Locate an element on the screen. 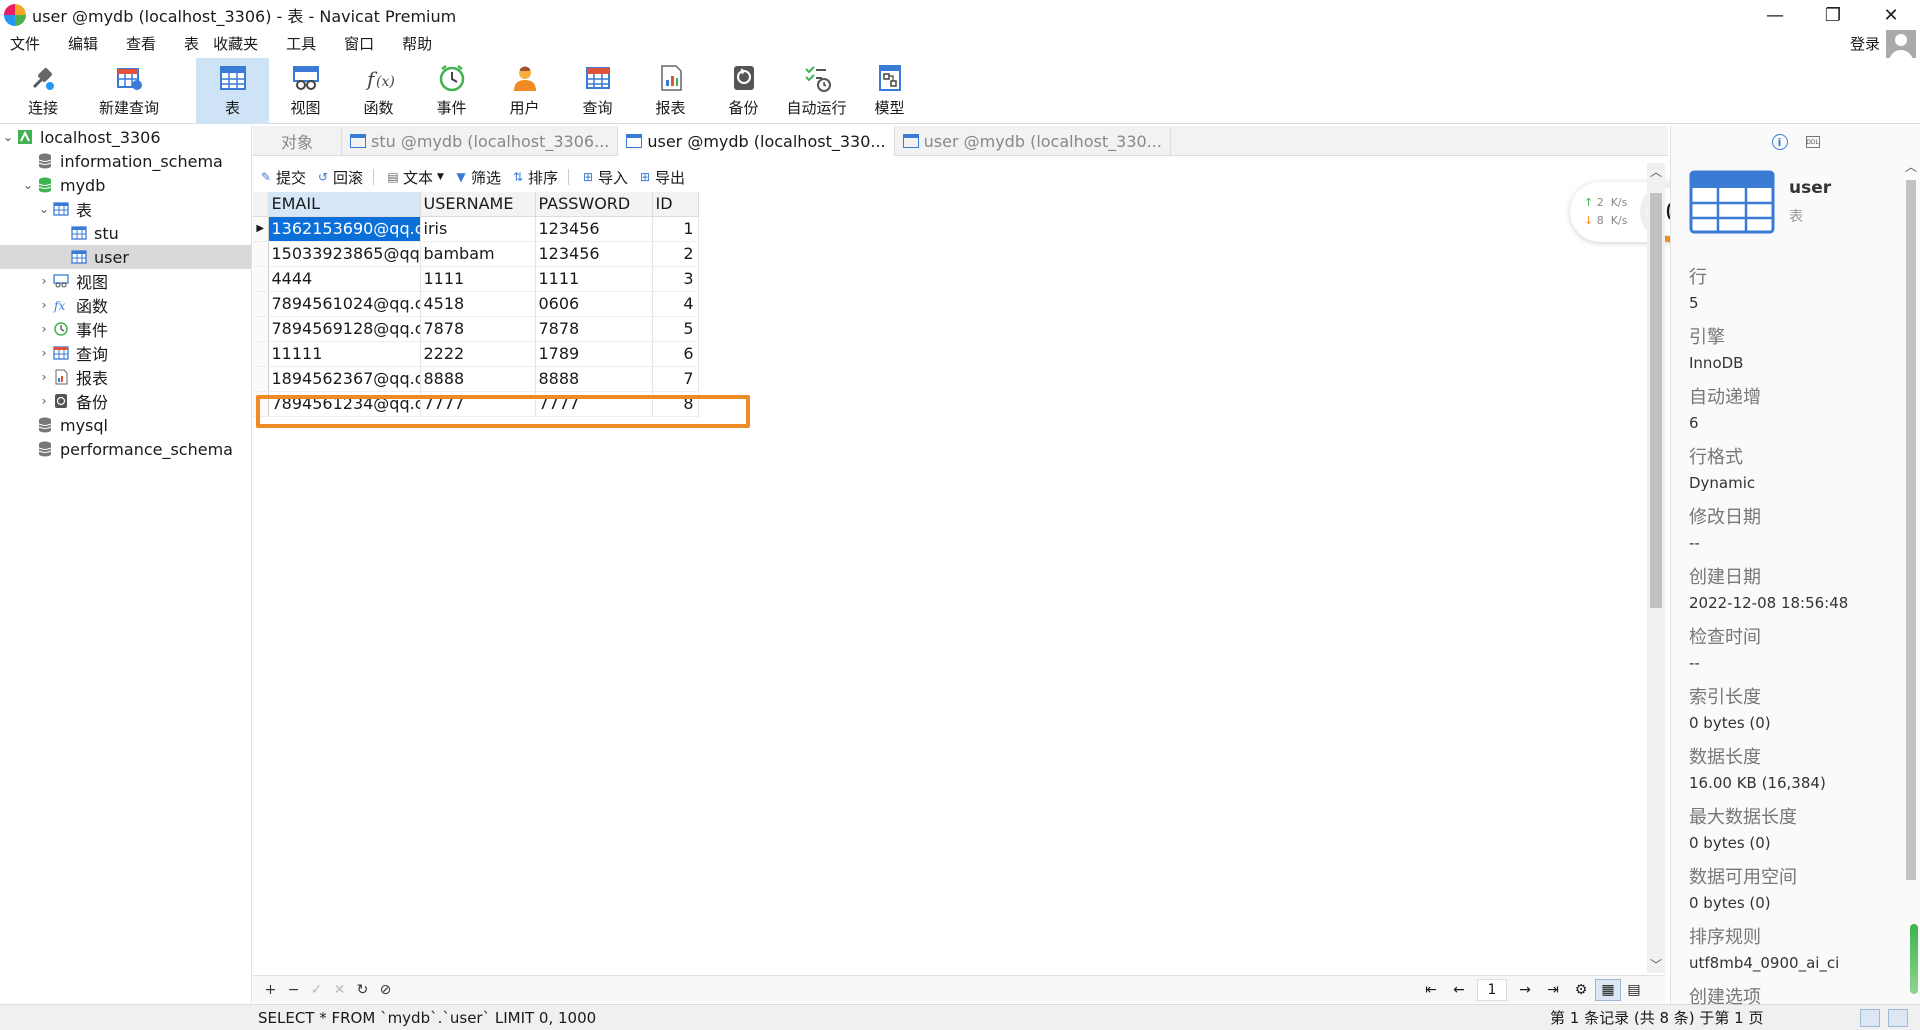 This screenshot has width=1920, height=1030. next-page-icon: → is located at coordinates (1525, 990).